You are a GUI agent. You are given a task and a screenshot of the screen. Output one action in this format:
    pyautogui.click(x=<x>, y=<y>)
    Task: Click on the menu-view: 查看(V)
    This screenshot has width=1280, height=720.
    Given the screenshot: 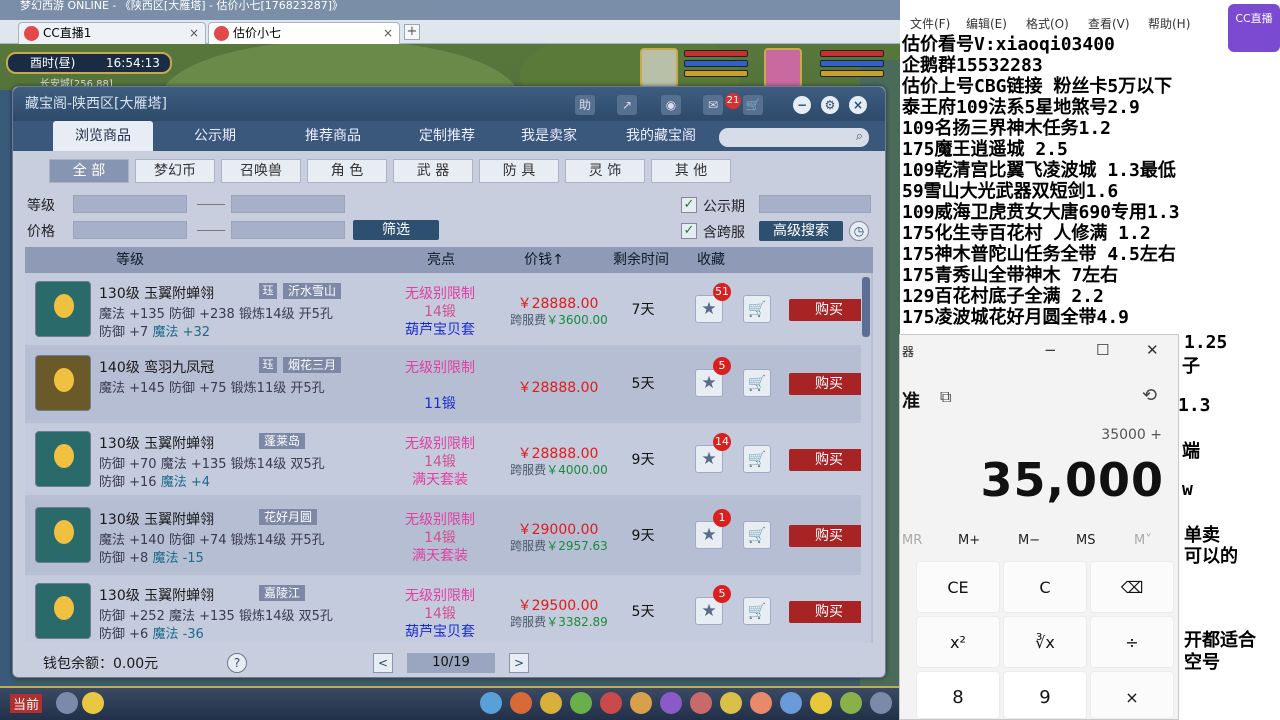 What is the action you would take?
    pyautogui.click(x=1109, y=23)
    